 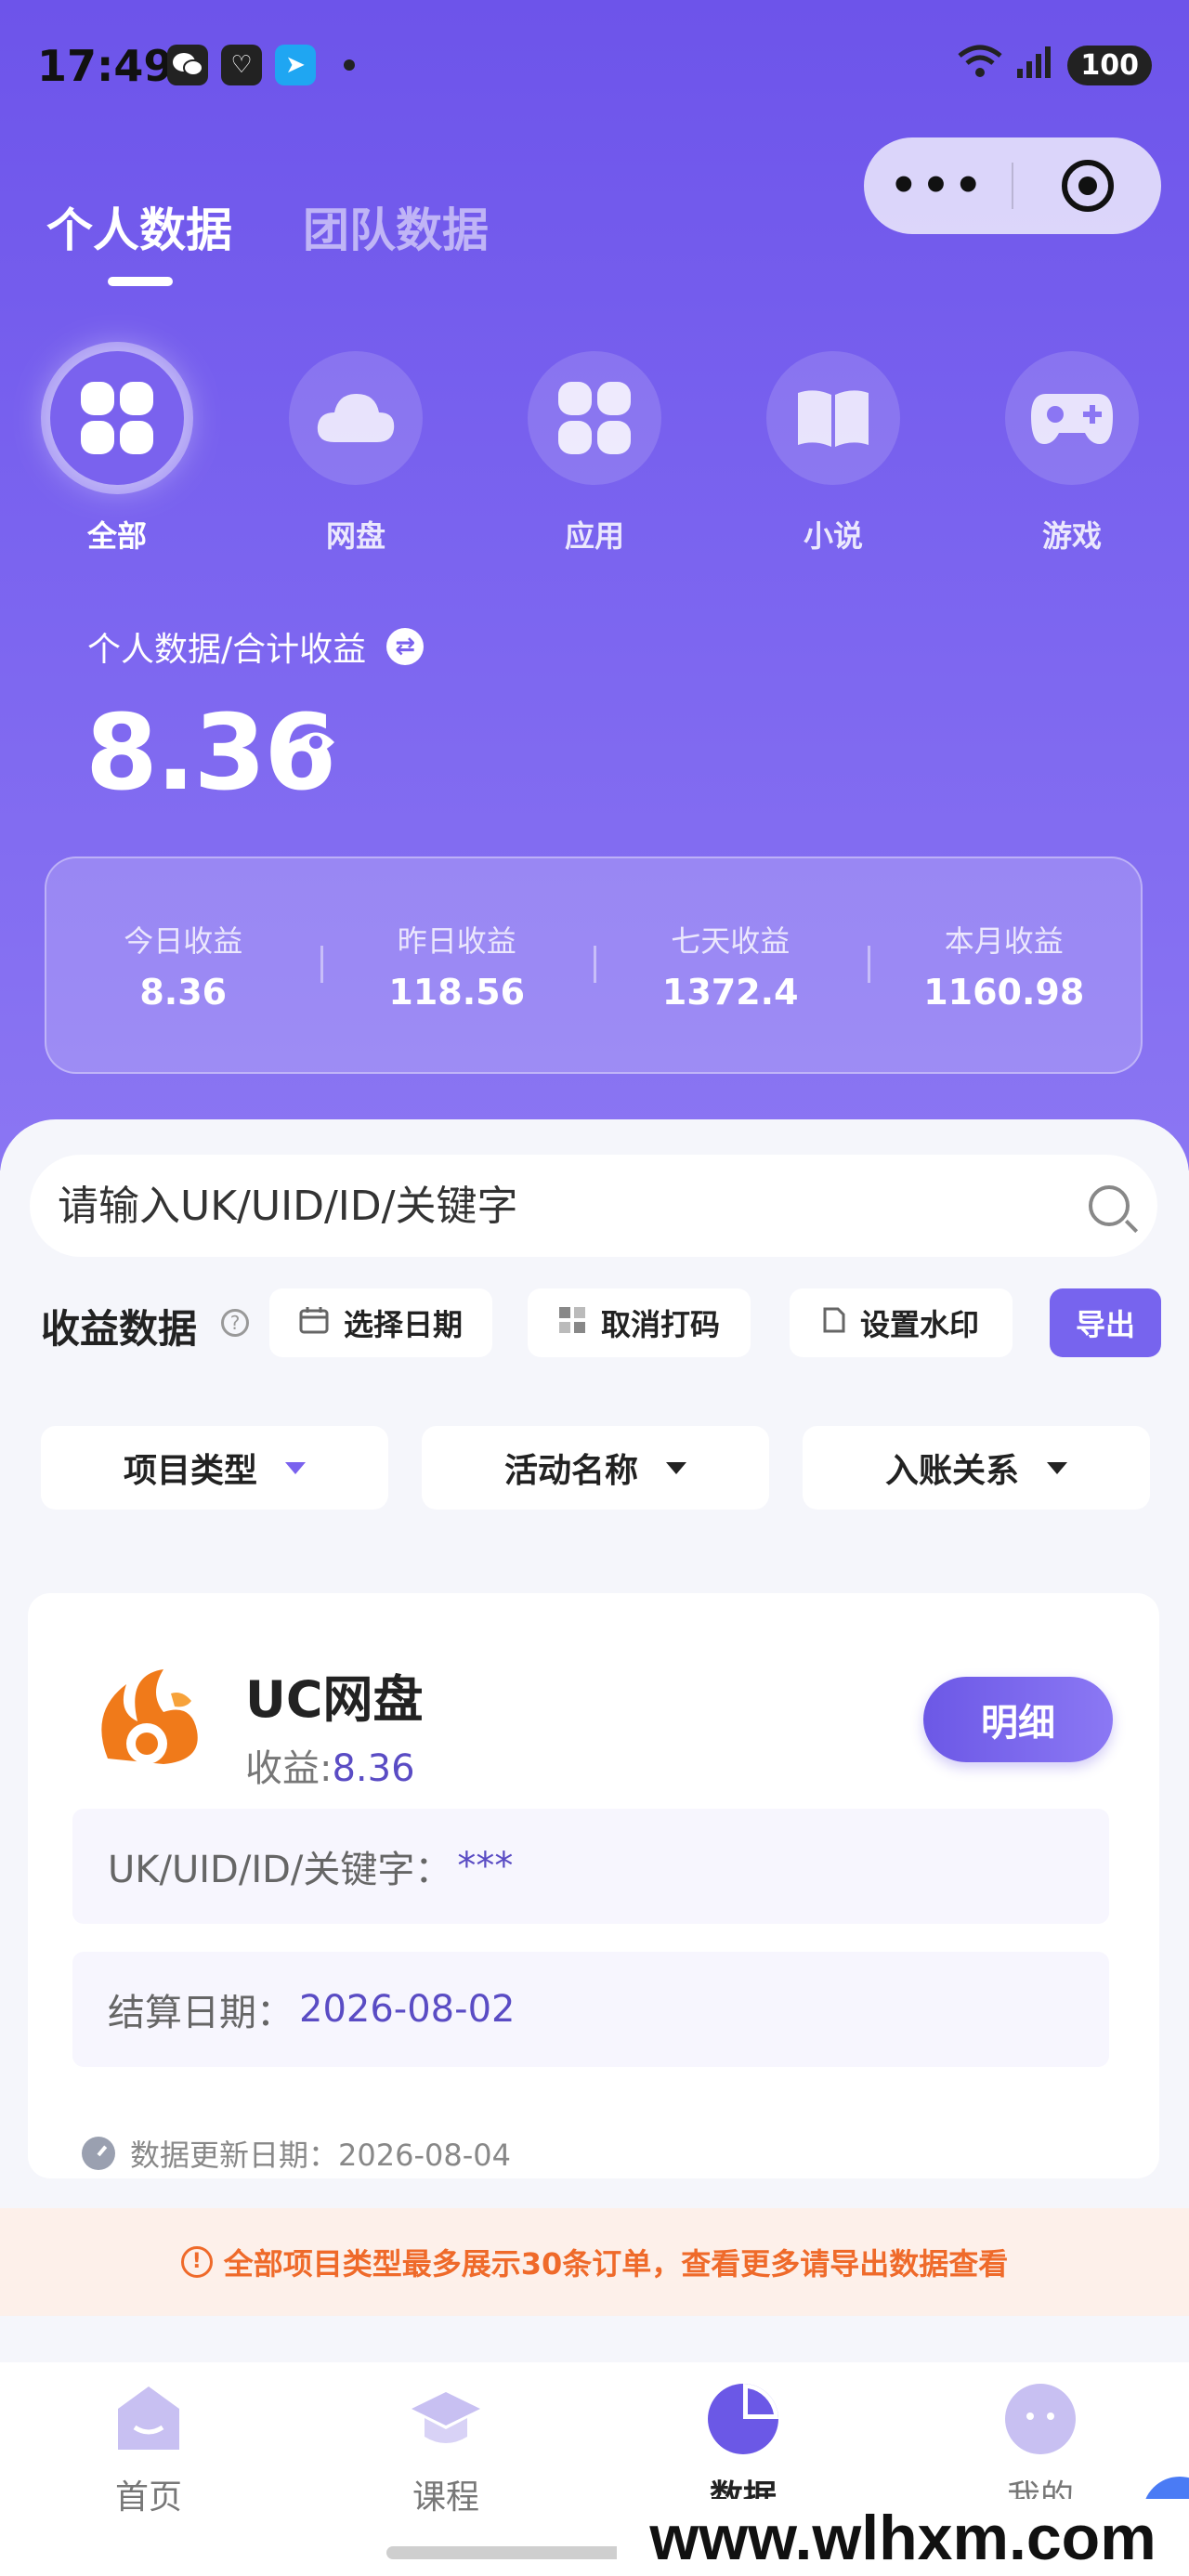 I want to click on stat-value: 1372.4, so click(x=730, y=993).